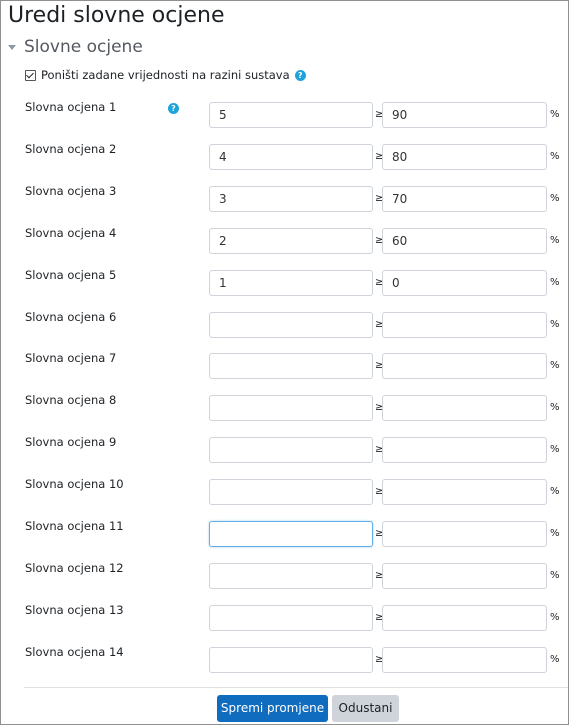 The image size is (569, 725). I want to click on grade-letter-label: Slovna ocjena 3, so click(71, 190).